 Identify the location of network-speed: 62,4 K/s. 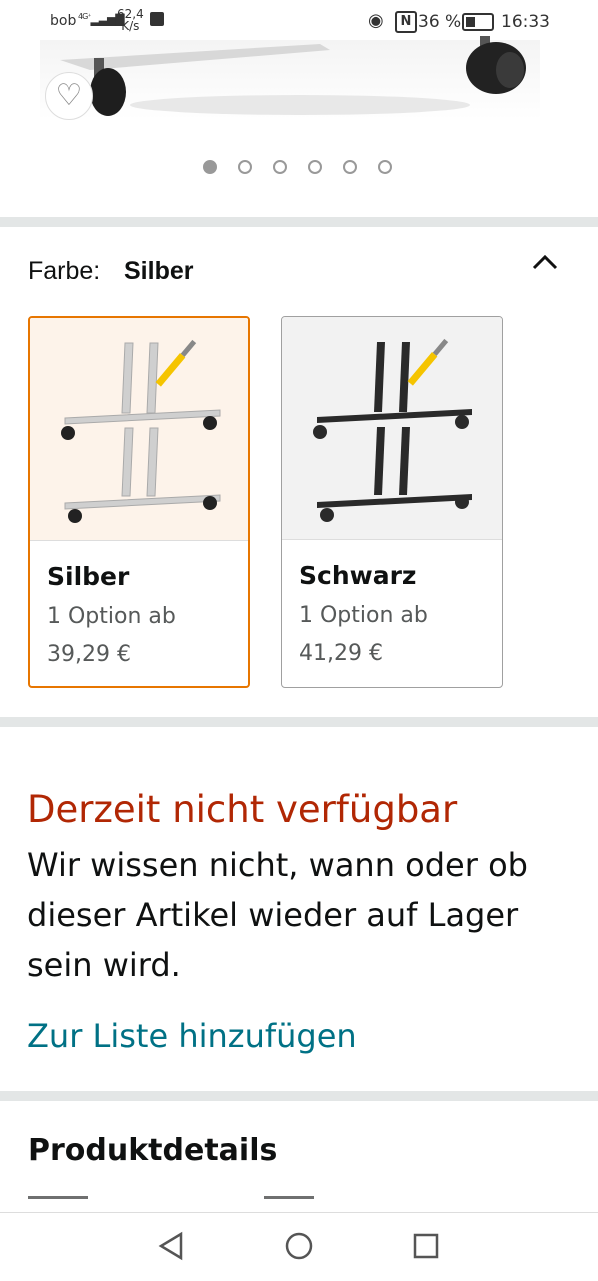
(130, 20).